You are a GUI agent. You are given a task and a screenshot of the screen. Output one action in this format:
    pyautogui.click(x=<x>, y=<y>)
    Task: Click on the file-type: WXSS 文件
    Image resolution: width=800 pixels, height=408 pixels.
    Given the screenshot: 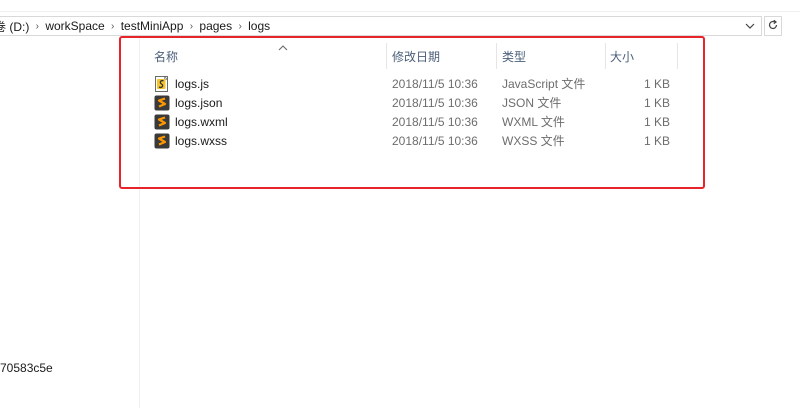 What is the action you would take?
    pyautogui.click(x=533, y=141)
    